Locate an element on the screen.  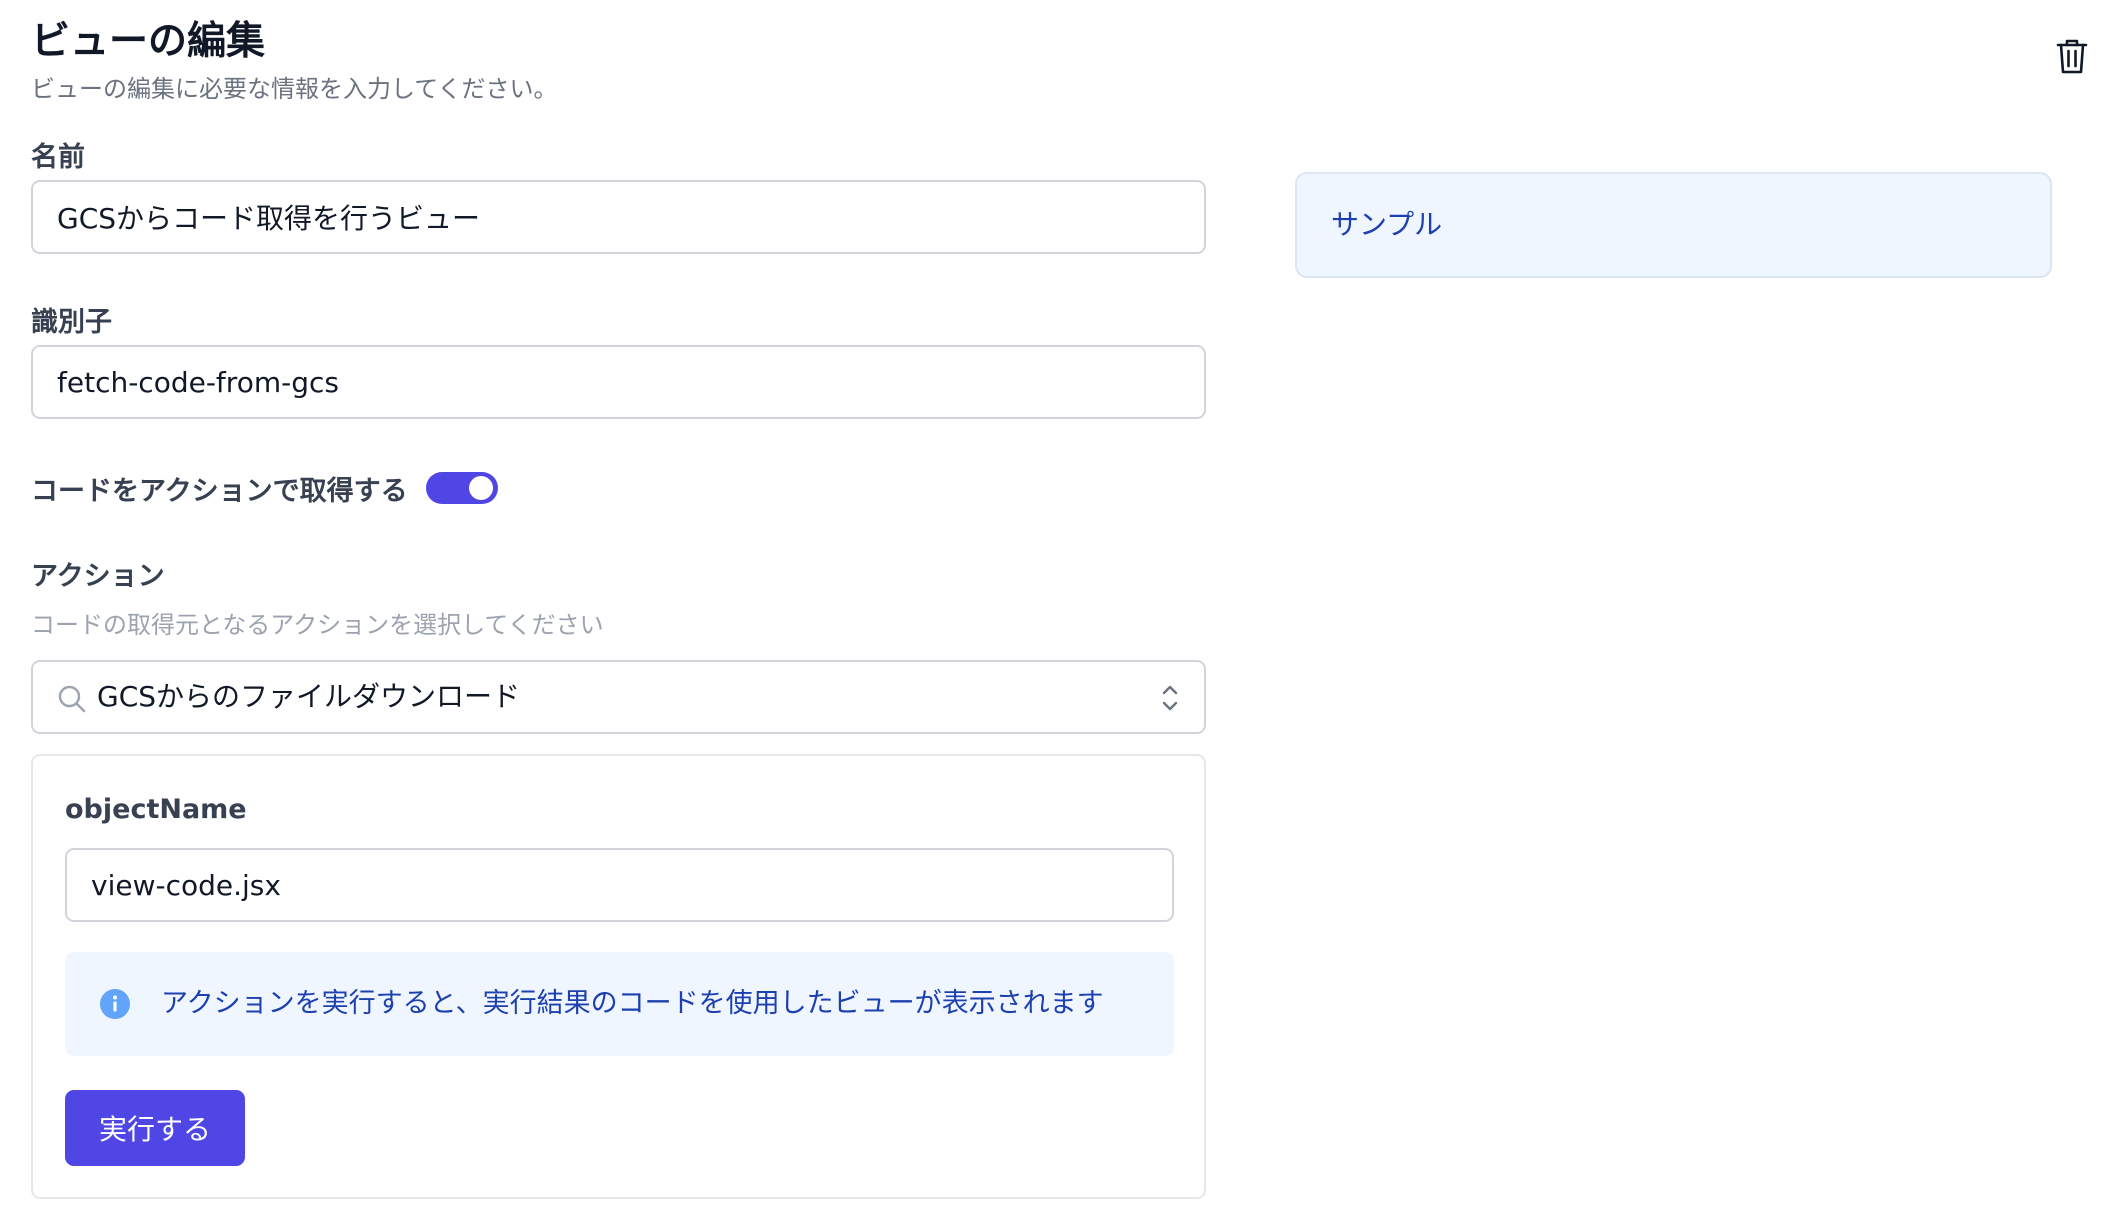
chevron-up-down-icon is located at coordinates (1170, 698).